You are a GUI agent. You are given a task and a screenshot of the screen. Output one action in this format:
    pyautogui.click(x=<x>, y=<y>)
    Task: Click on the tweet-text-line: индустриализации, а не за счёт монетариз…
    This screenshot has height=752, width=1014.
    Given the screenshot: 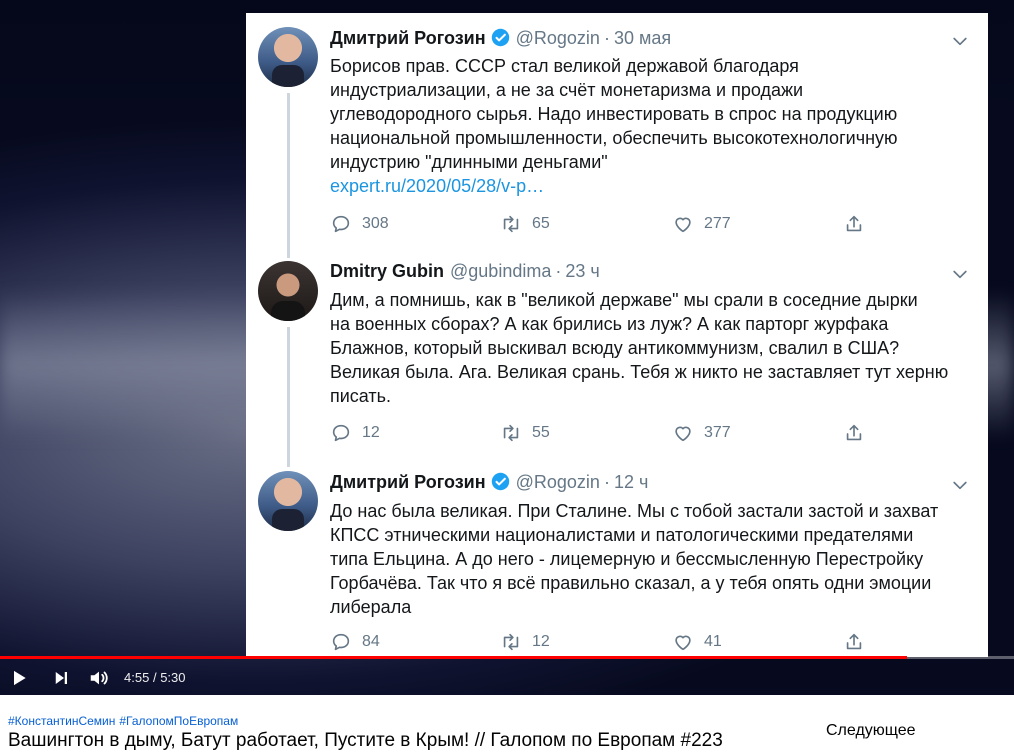 What is the action you would take?
    pyautogui.click(x=567, y=90)
    